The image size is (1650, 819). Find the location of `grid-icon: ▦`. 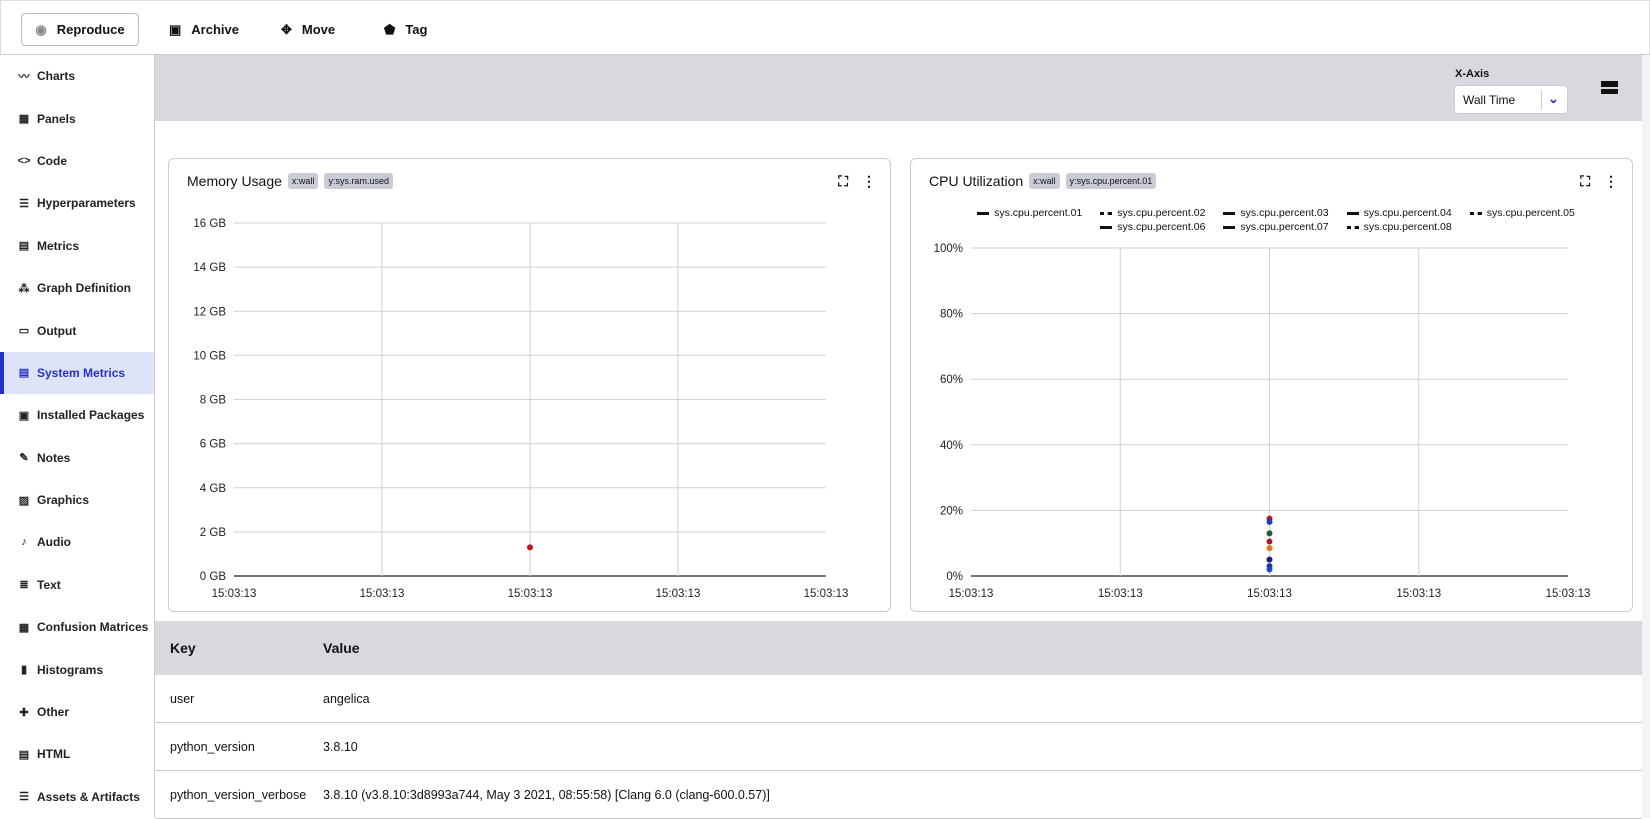

grid-icon: ▦ is located at coordinates (24, 627).